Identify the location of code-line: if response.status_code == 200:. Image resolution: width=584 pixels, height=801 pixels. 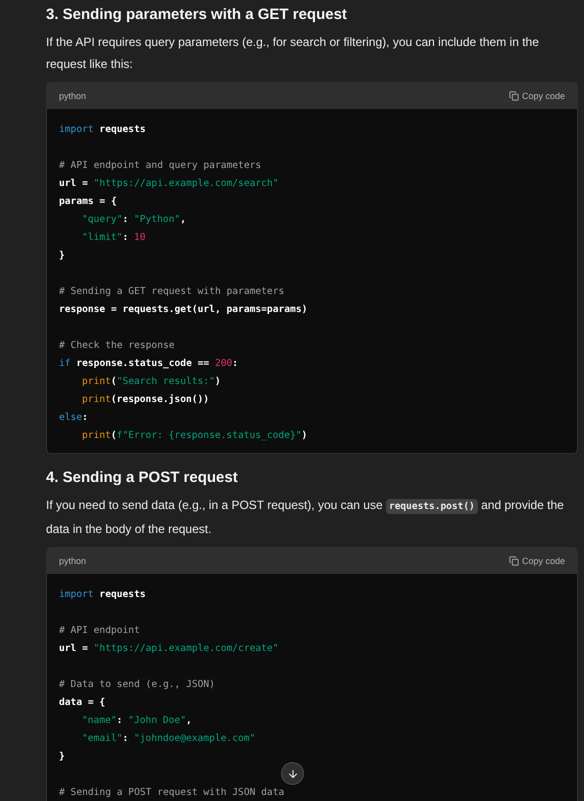
(148, 364).